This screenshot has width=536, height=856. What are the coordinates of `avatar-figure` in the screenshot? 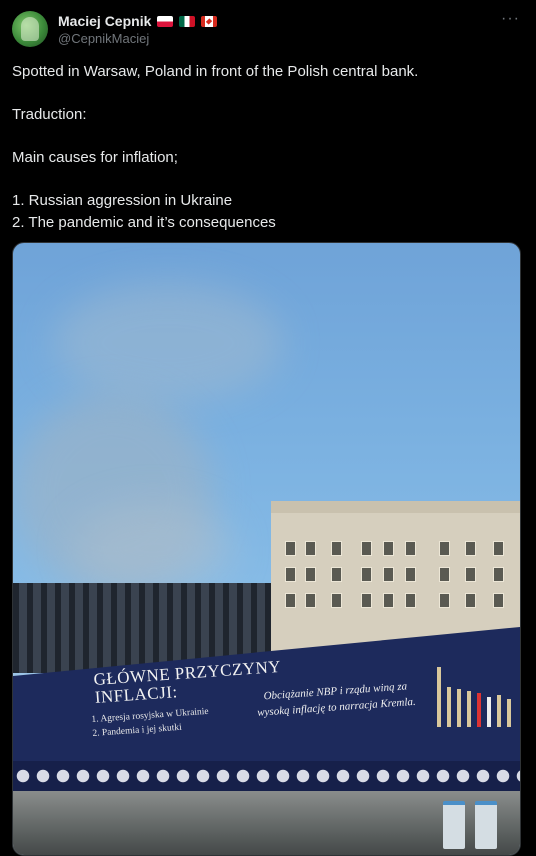 It's located at (30, 29).